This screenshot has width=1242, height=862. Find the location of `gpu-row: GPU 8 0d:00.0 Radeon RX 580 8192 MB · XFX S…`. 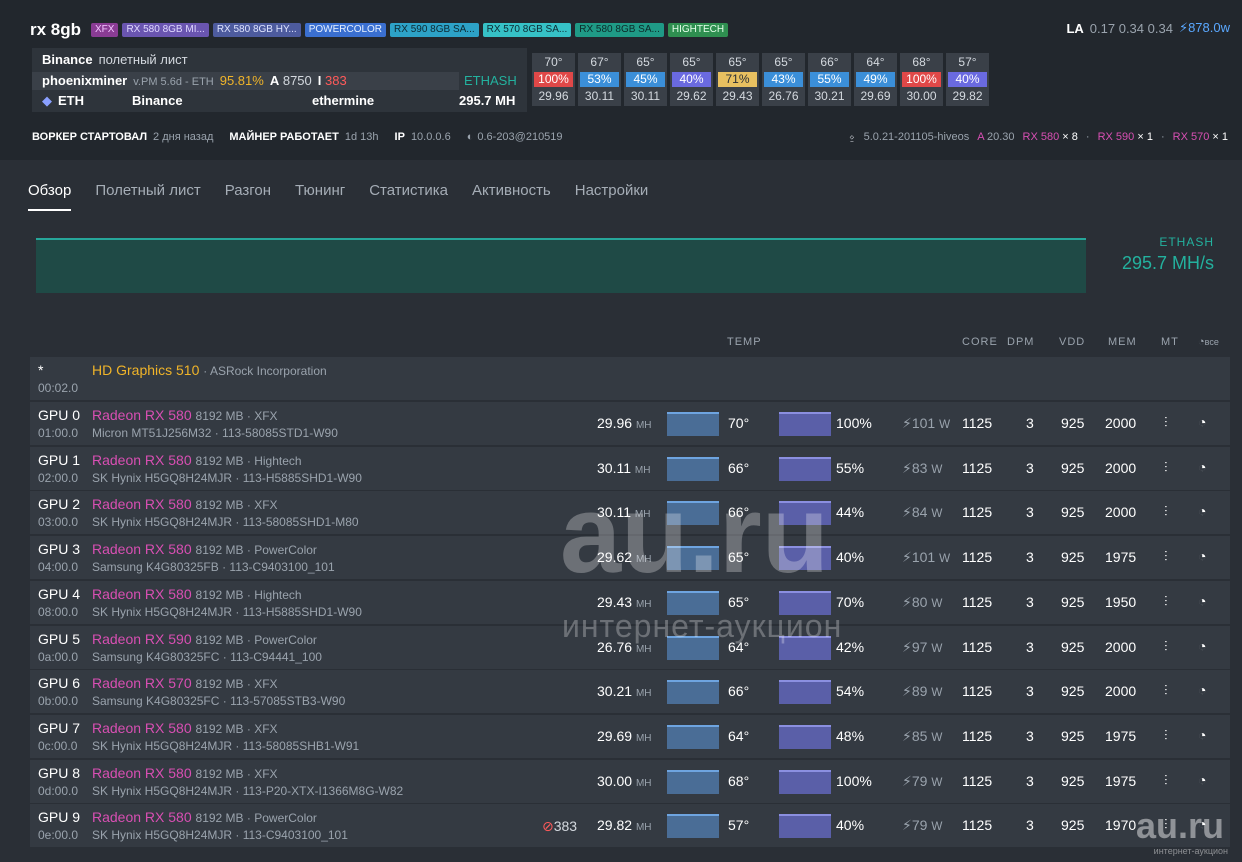

gpu-row: GPU 8 0d:00.0 Radeon RX 580 8192 MB · XFX S… is located at coordinates (630, 781).